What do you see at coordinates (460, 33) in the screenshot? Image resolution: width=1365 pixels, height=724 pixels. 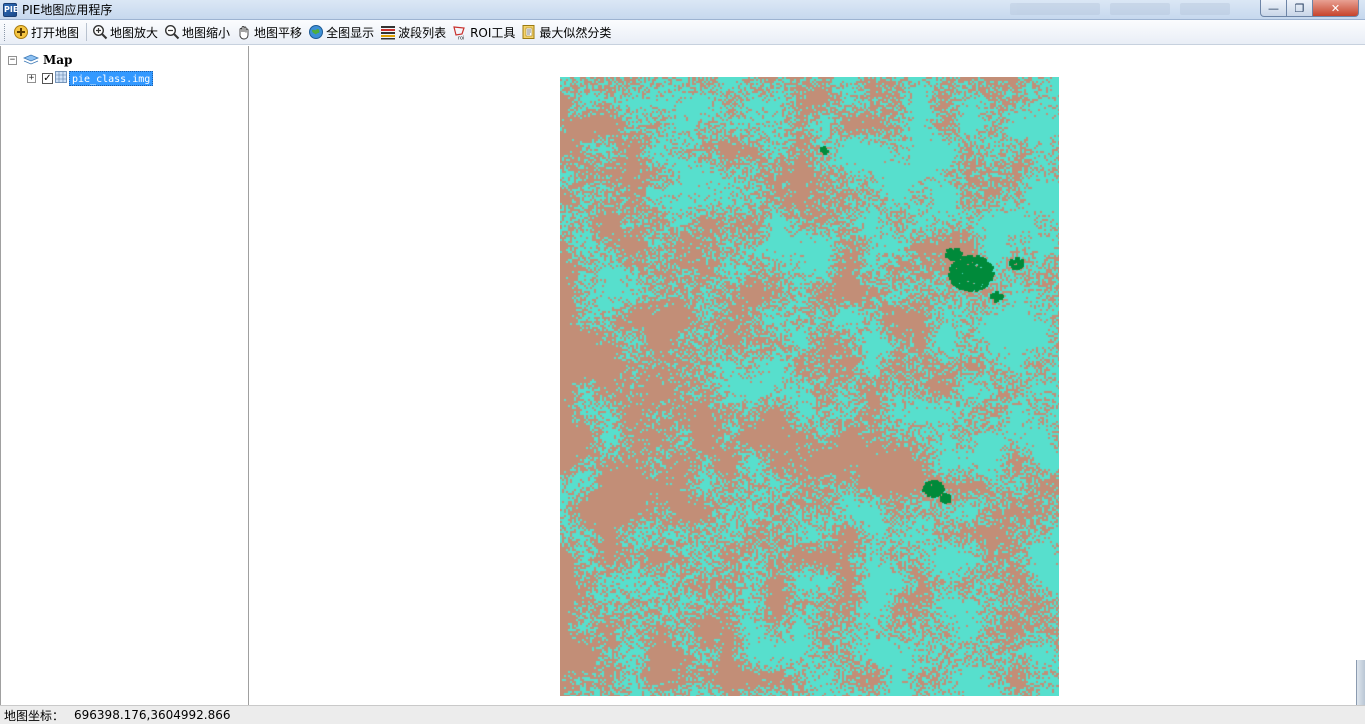 I see `roi-icon: roi` at bounding box center [460, 33].